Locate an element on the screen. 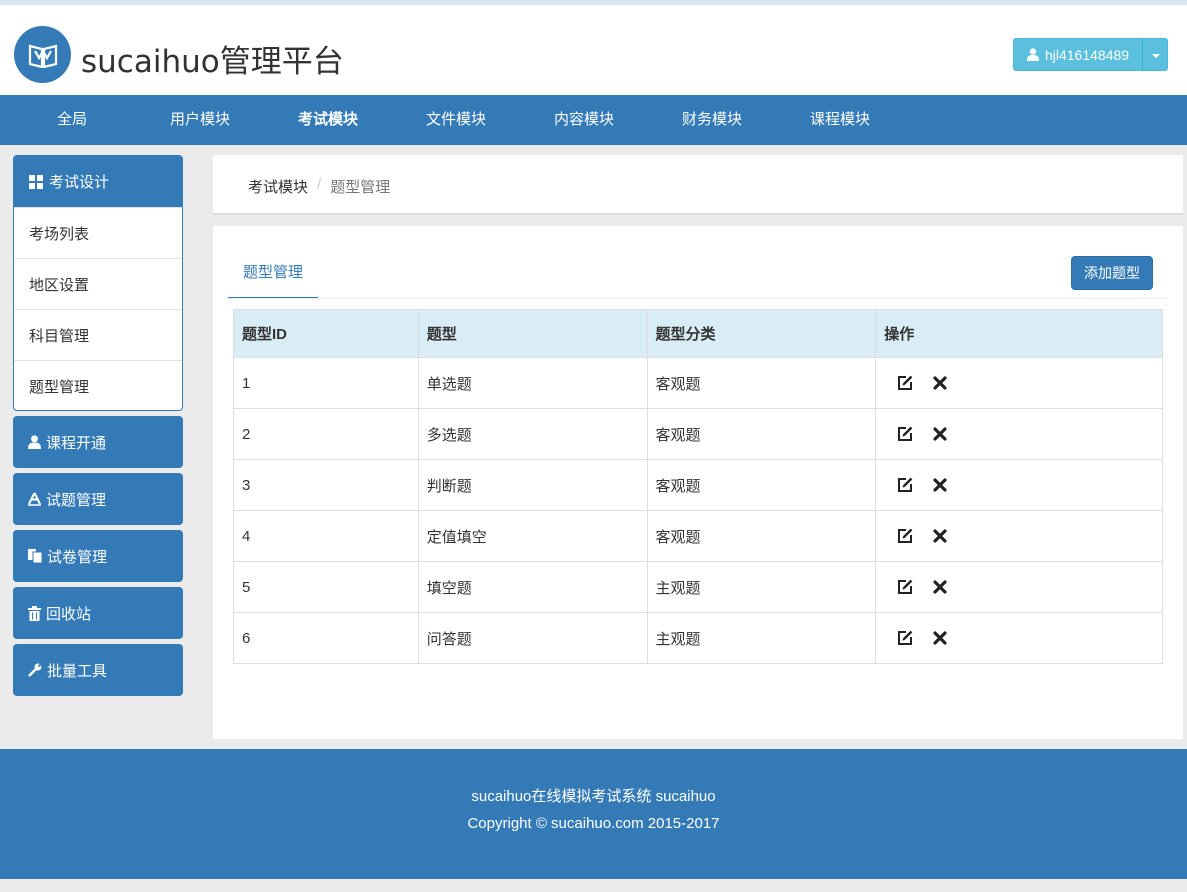 This screenshot has height=892, width=1187. sidebar-head-label: 考试设计 is located at coordinates (79, 182).